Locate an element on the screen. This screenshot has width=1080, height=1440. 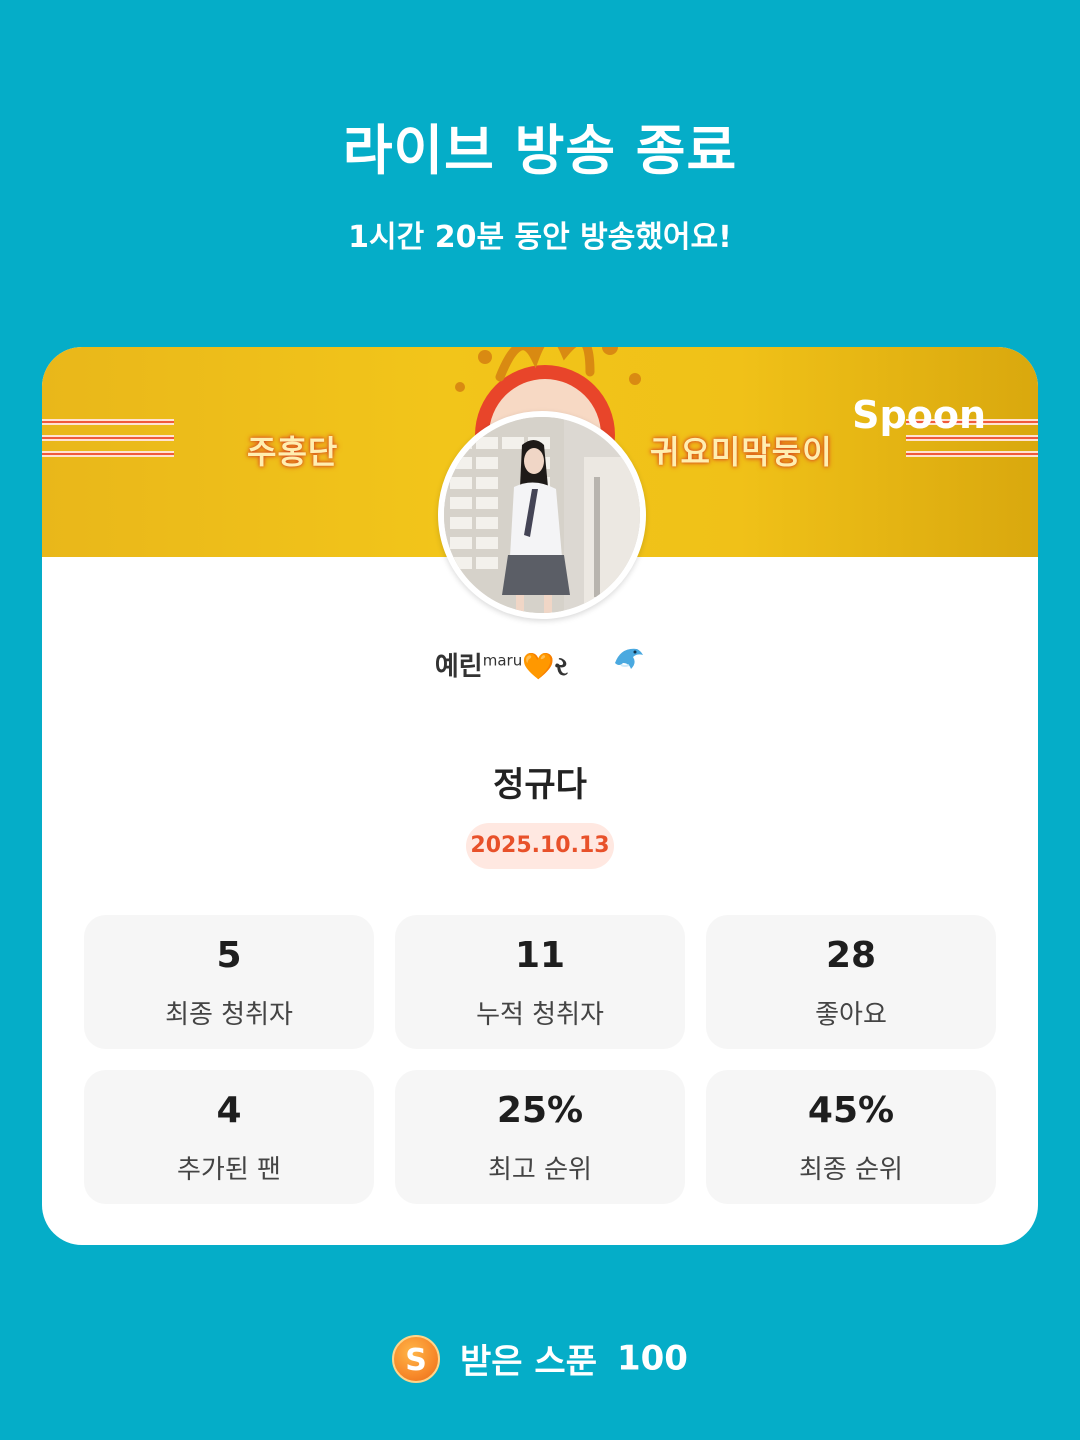
banner-right-text: 귀요미막둥이 is located at coordinates (741, 452).